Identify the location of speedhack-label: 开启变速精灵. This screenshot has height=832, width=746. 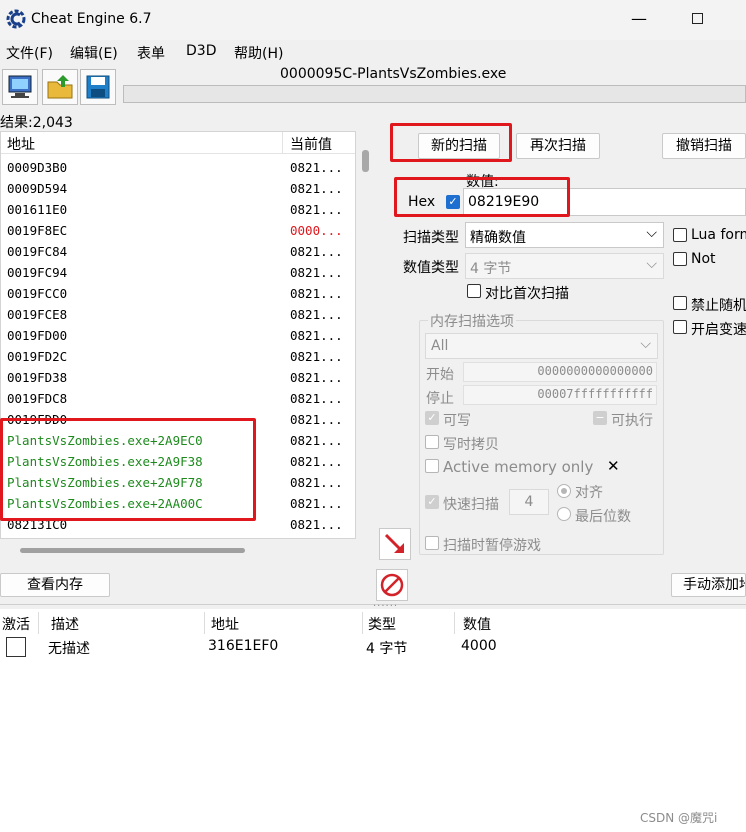
(718, 330).